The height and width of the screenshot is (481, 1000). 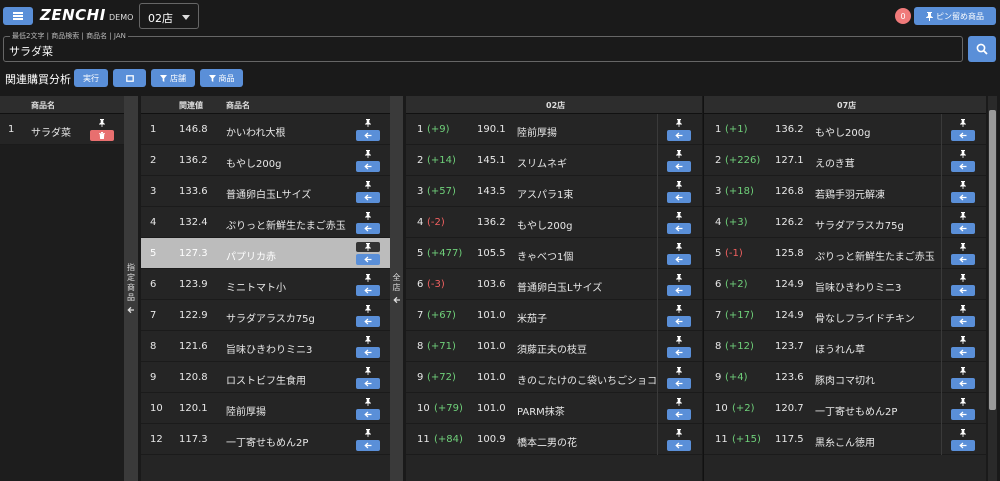 I want to click on vertical-scrollbar, so click(x=992, y=288).